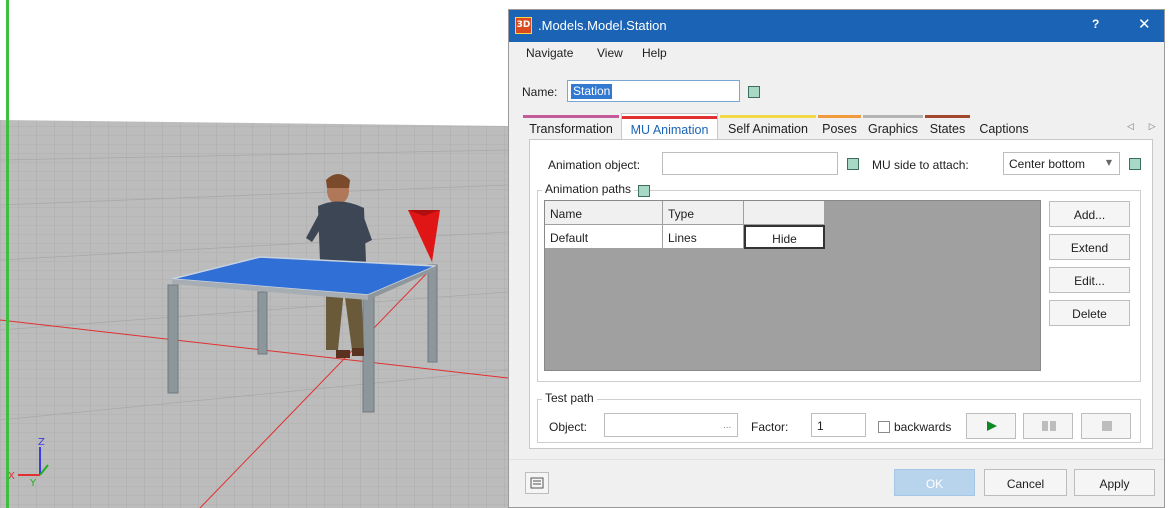 The width and height of the screenshot is (1173, 508). Describe the element at coordinates (1025, 482) in the screenshot. I see `cancel-button: Cancel` at that location.